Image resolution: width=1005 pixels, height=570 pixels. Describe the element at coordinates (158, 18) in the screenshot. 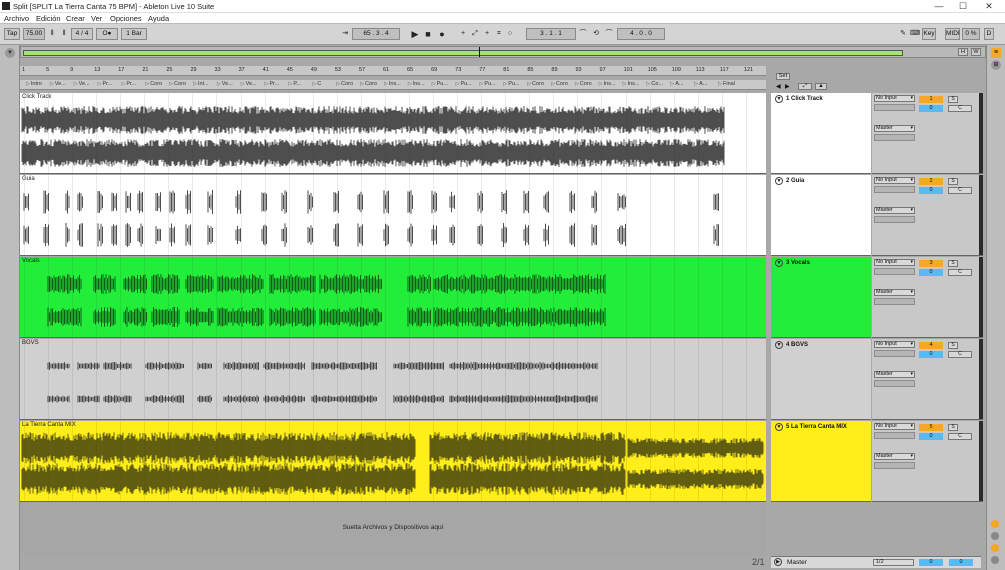

I see `menu-ayuda: Ayuda` at that location.